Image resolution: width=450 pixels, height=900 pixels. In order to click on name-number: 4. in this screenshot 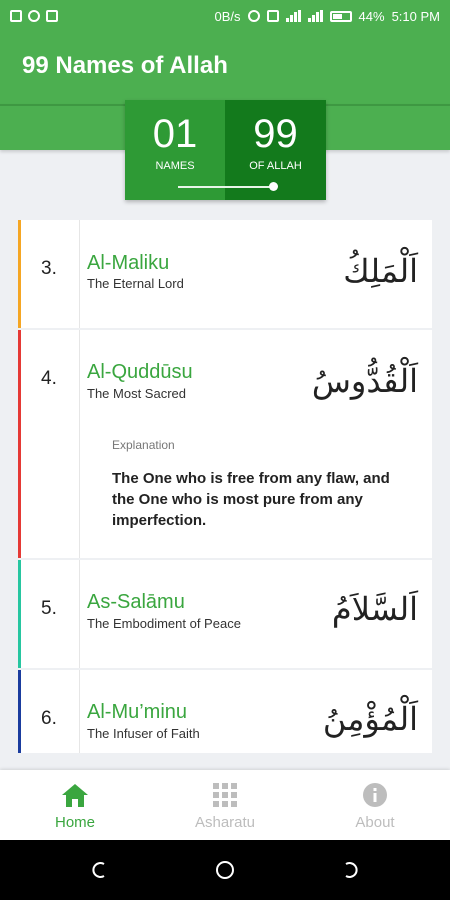, I will do `click(49, 378)`.